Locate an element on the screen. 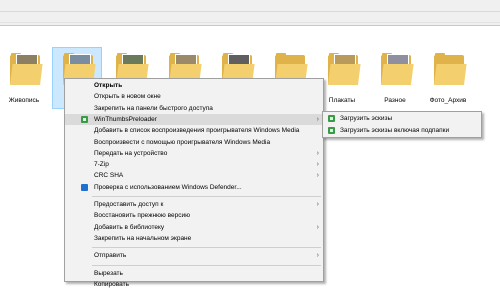 Image resolution: width=500 pixels, height=290 pixels. menu-item-label: Предоставить доступ к is located at coordinates (129, 204).